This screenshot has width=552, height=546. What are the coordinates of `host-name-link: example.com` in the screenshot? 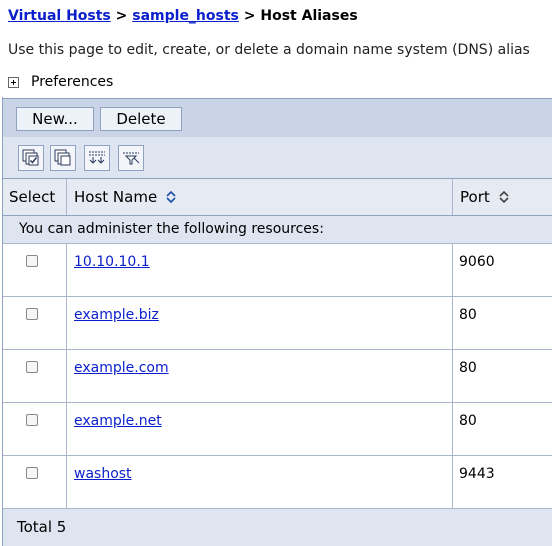 It's located at (121, 368).